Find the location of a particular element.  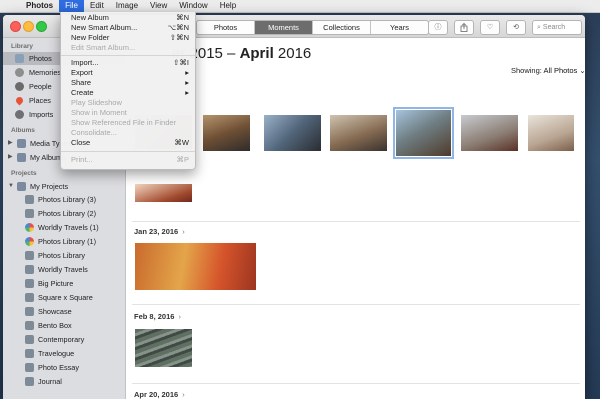

tab-years: Years is located at coordinates (399, 27).